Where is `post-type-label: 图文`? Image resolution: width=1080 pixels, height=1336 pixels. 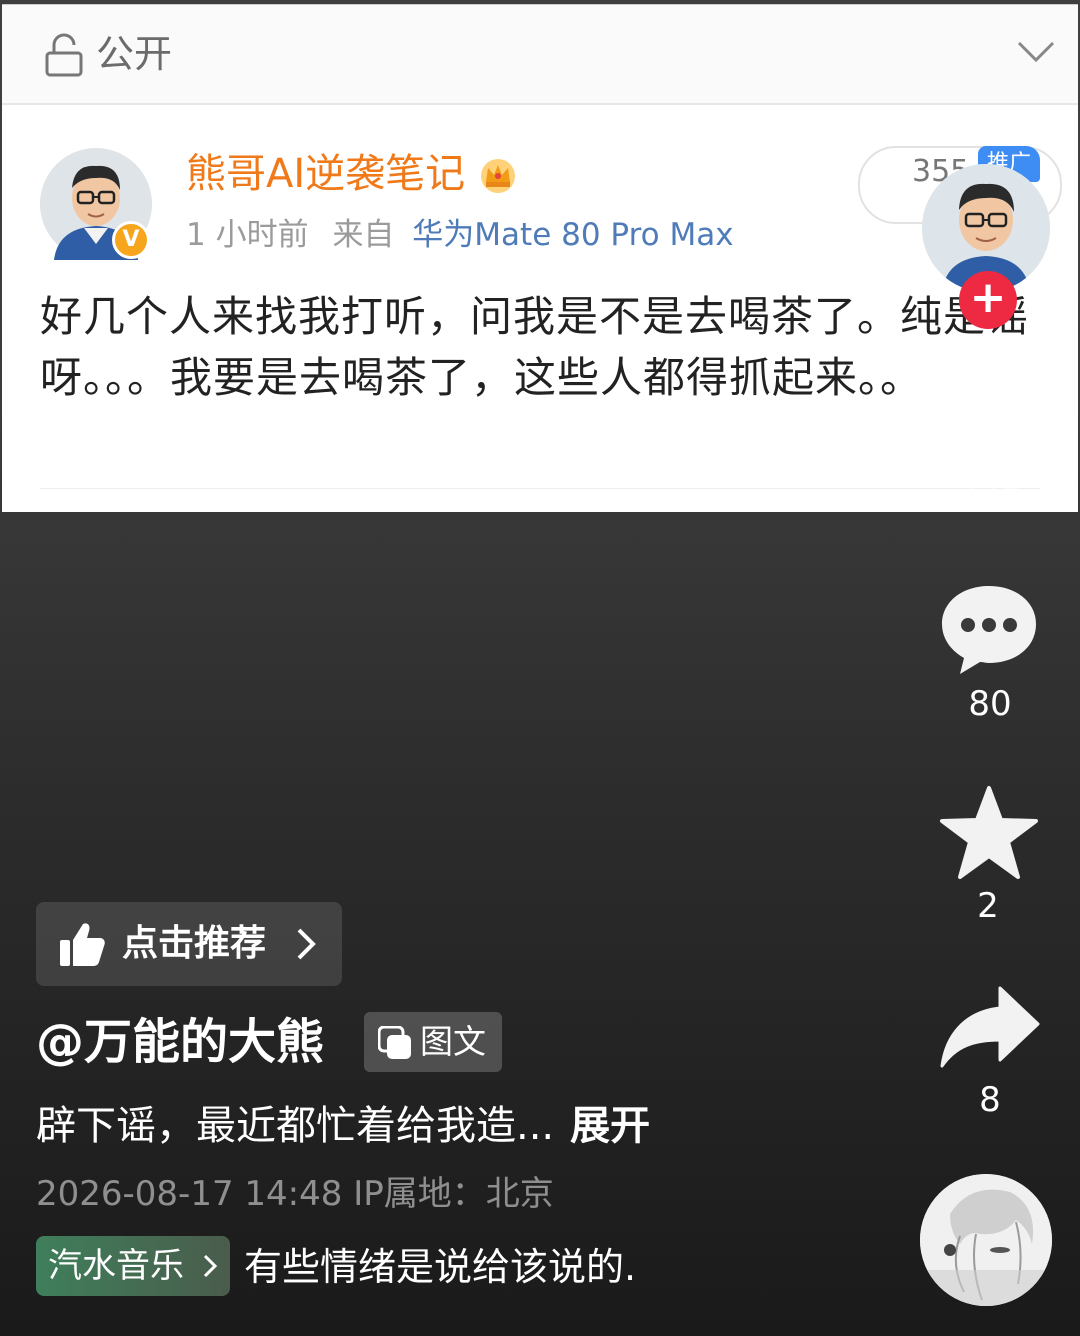
post-type-label: 图文 is located at coordinates (453, 1041).